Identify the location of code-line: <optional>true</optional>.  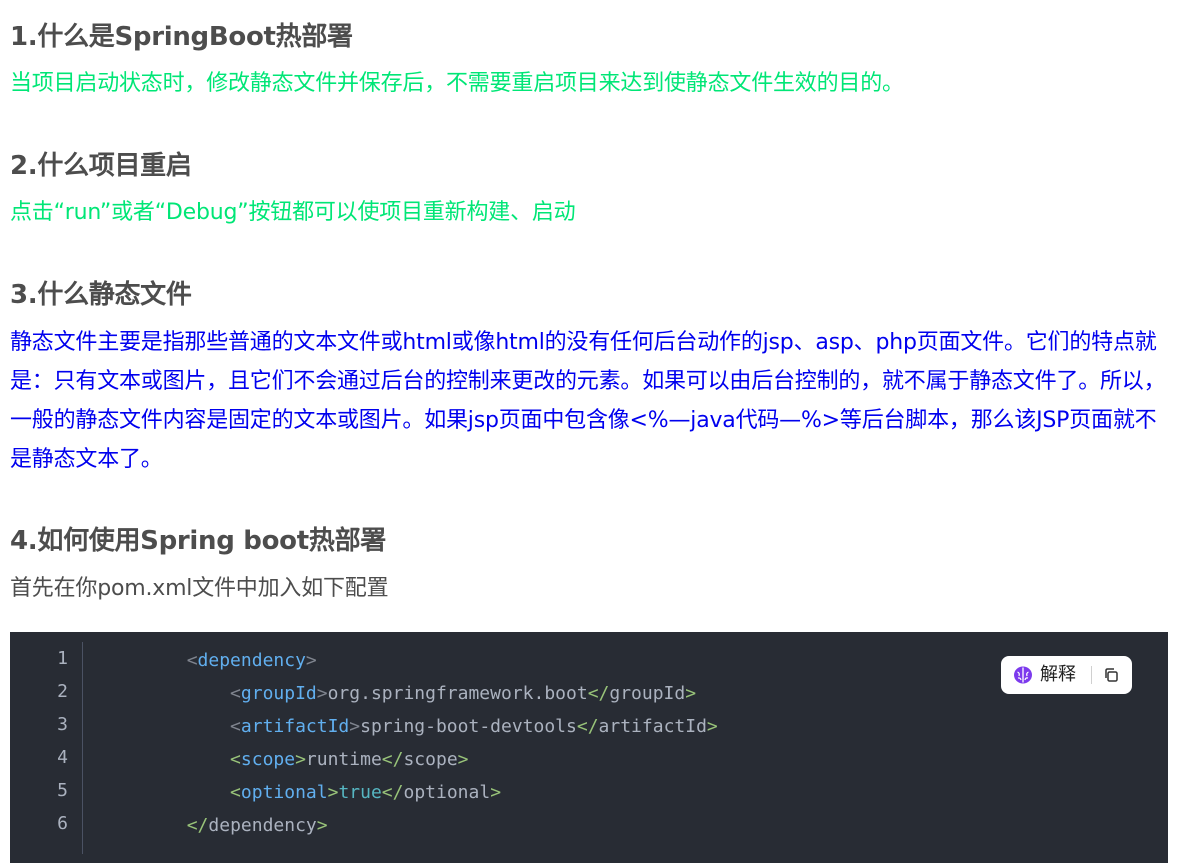
(366, 792).